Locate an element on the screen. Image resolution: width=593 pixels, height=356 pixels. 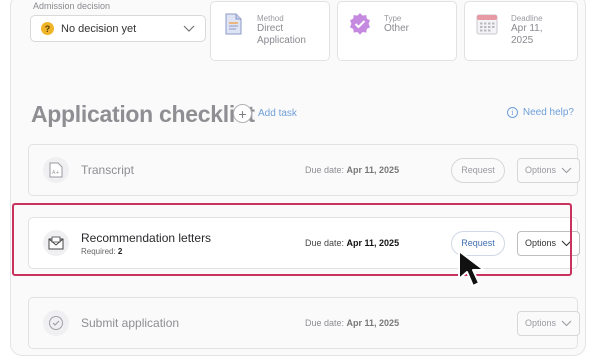
method-label: Method is located at coordinates (270, 18).